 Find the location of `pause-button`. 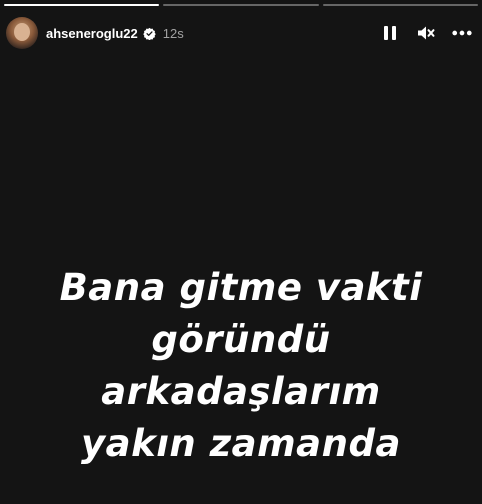

pause-button is located at coordinates (390, 33).